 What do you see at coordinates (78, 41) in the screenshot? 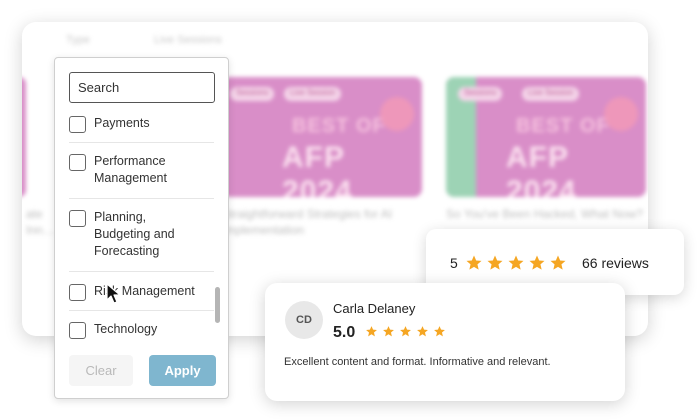
I see `type-filter: Type` at bounding box center [78, 41].